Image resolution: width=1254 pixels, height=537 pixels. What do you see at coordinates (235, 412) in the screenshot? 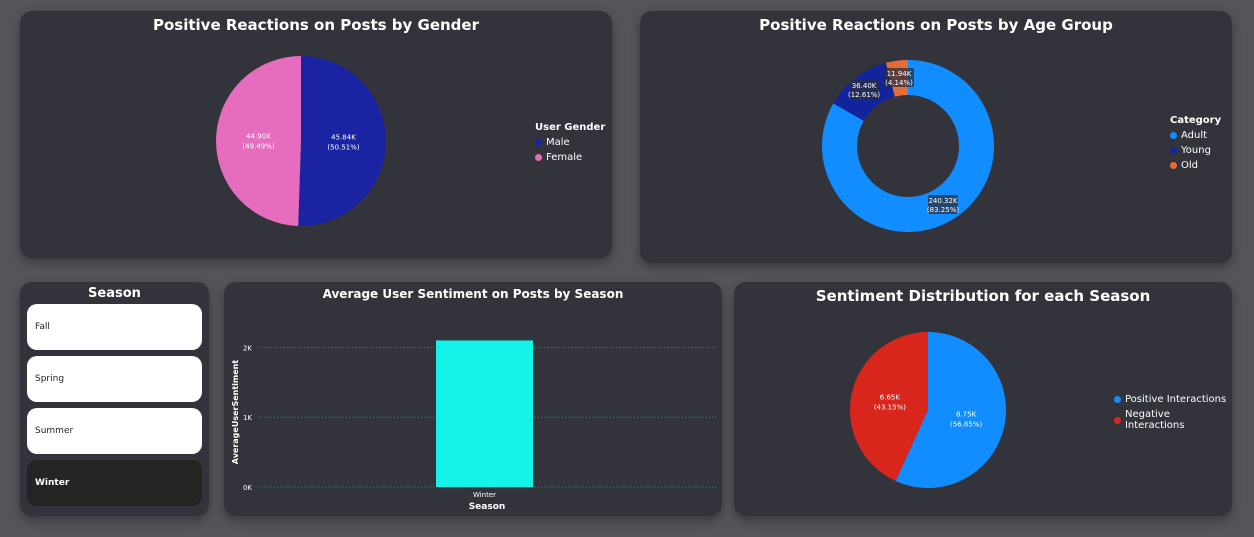
I see `y-axis-title: AverageUserSentiment` at bounding box center [235, 412].